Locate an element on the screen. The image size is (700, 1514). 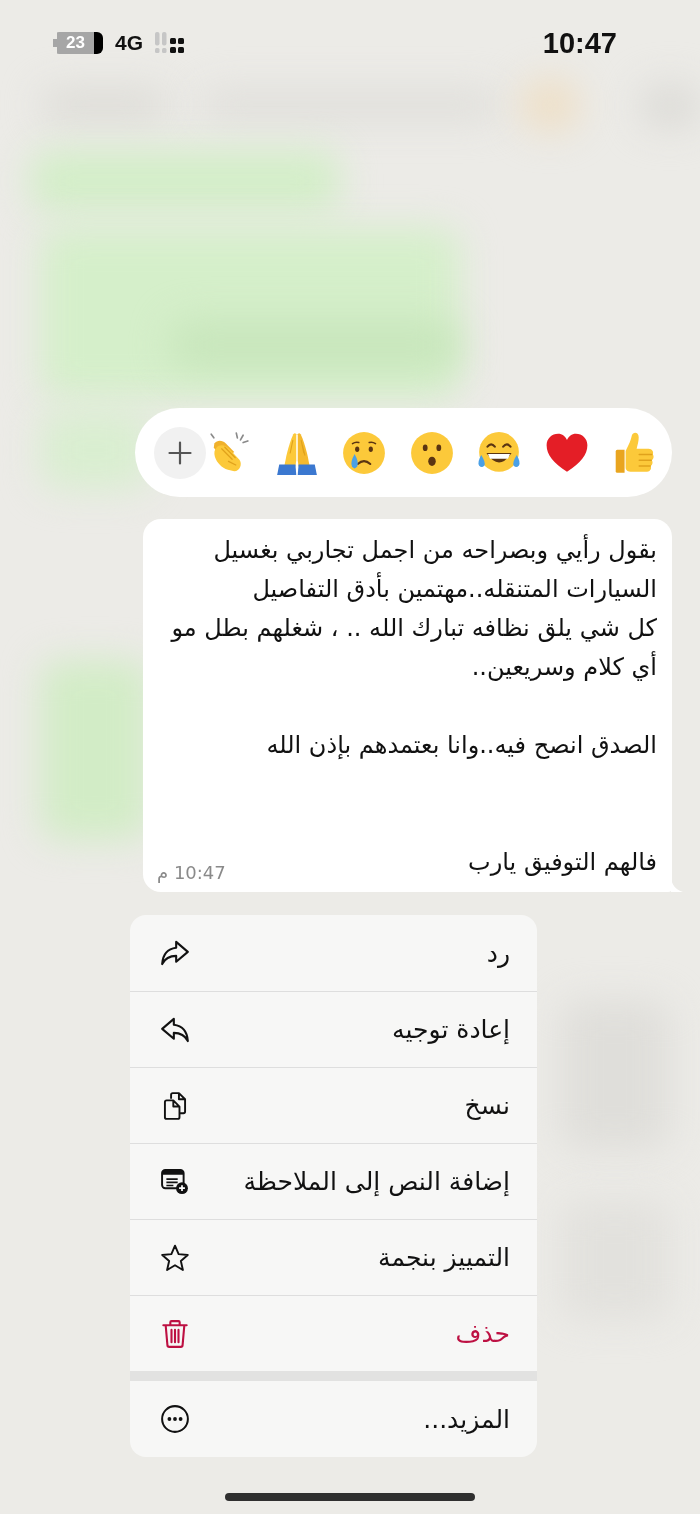
message-paragraph: الصدق انصح فيه..وانا بعتمدهم بإذن الله is located at coordinates (461, 745).